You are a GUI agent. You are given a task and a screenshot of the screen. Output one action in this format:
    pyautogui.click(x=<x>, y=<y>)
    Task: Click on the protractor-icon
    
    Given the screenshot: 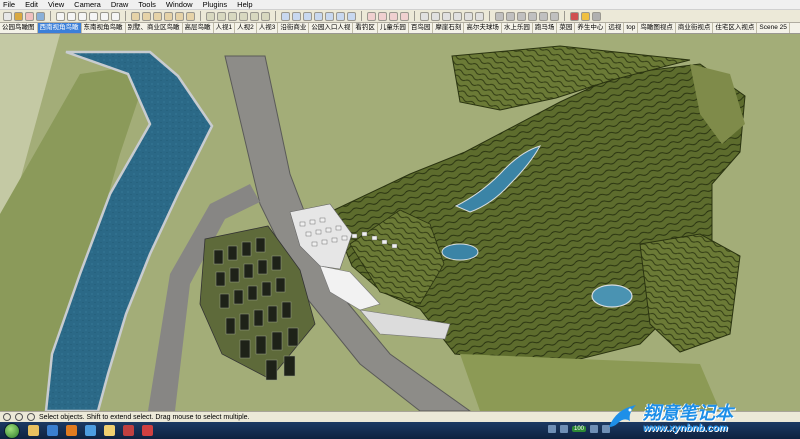 What is the action you would take?
    pyautogui.click(x=232, y=16)
    